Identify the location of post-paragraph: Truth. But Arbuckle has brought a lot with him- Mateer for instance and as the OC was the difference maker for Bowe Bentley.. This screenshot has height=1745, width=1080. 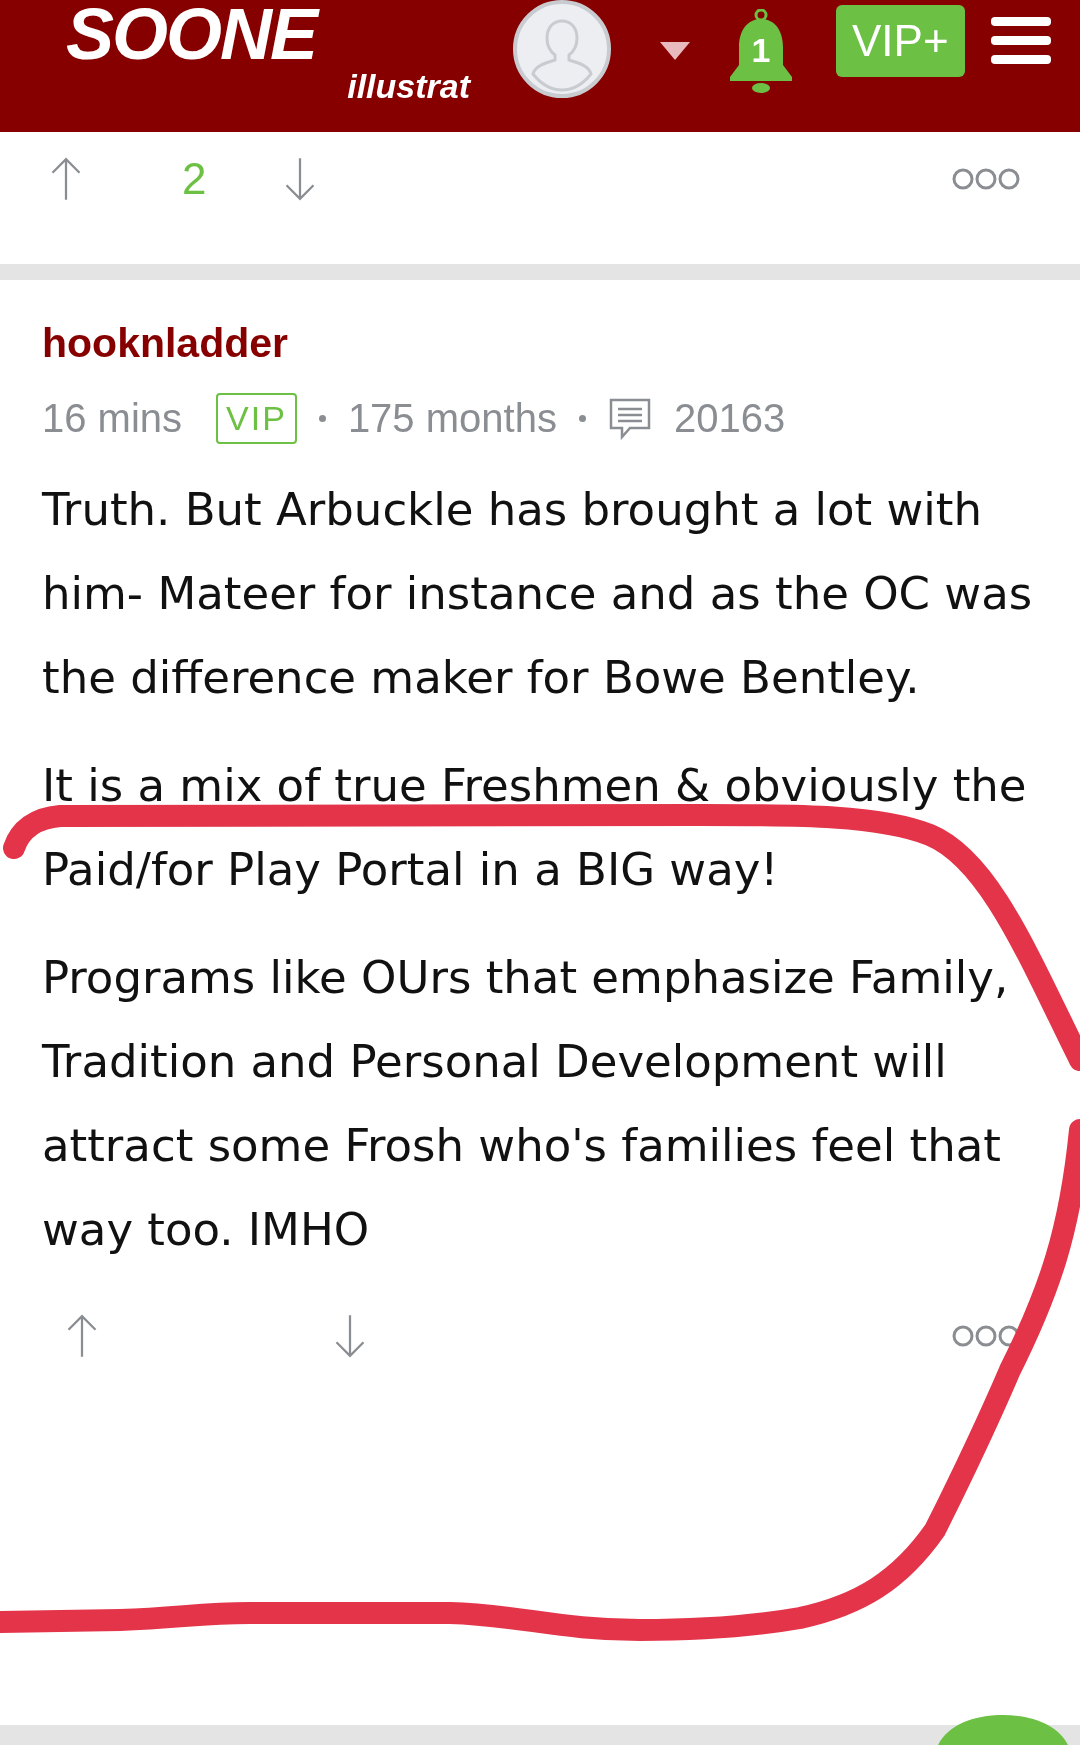
(538, 594).